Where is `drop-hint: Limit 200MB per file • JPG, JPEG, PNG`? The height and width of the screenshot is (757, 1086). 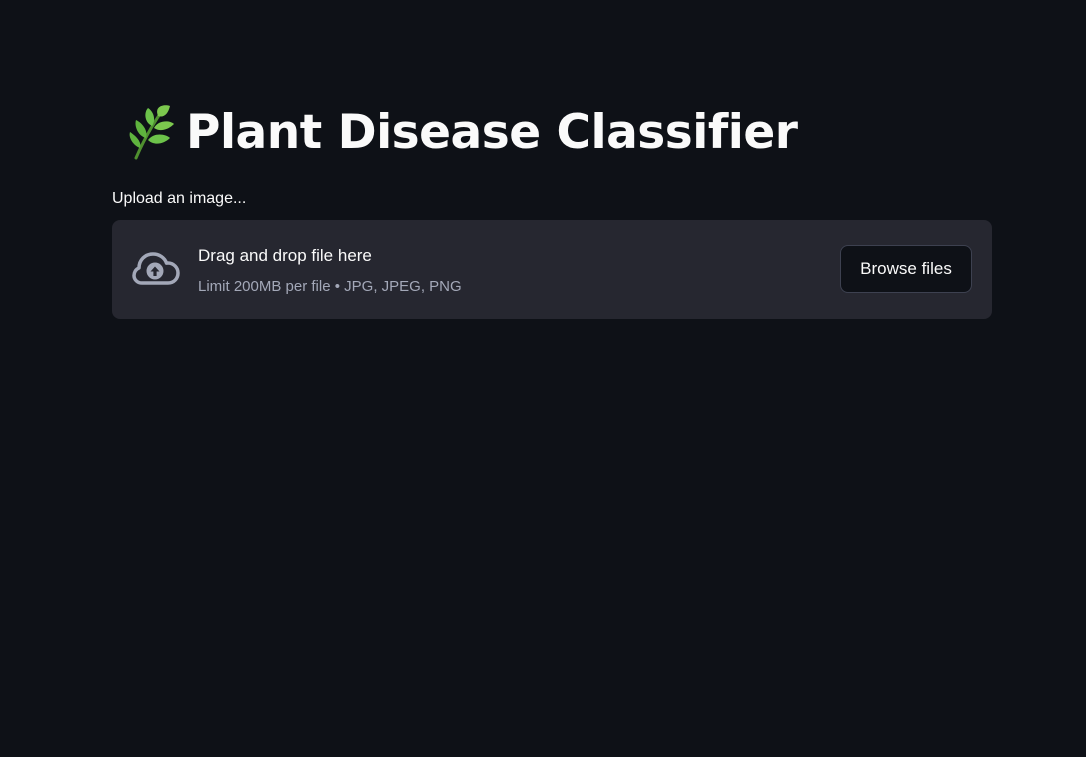 drop-hint: Limit 200MB per file • JPG, JPEG, PNG is located at coordinates (330, 286).